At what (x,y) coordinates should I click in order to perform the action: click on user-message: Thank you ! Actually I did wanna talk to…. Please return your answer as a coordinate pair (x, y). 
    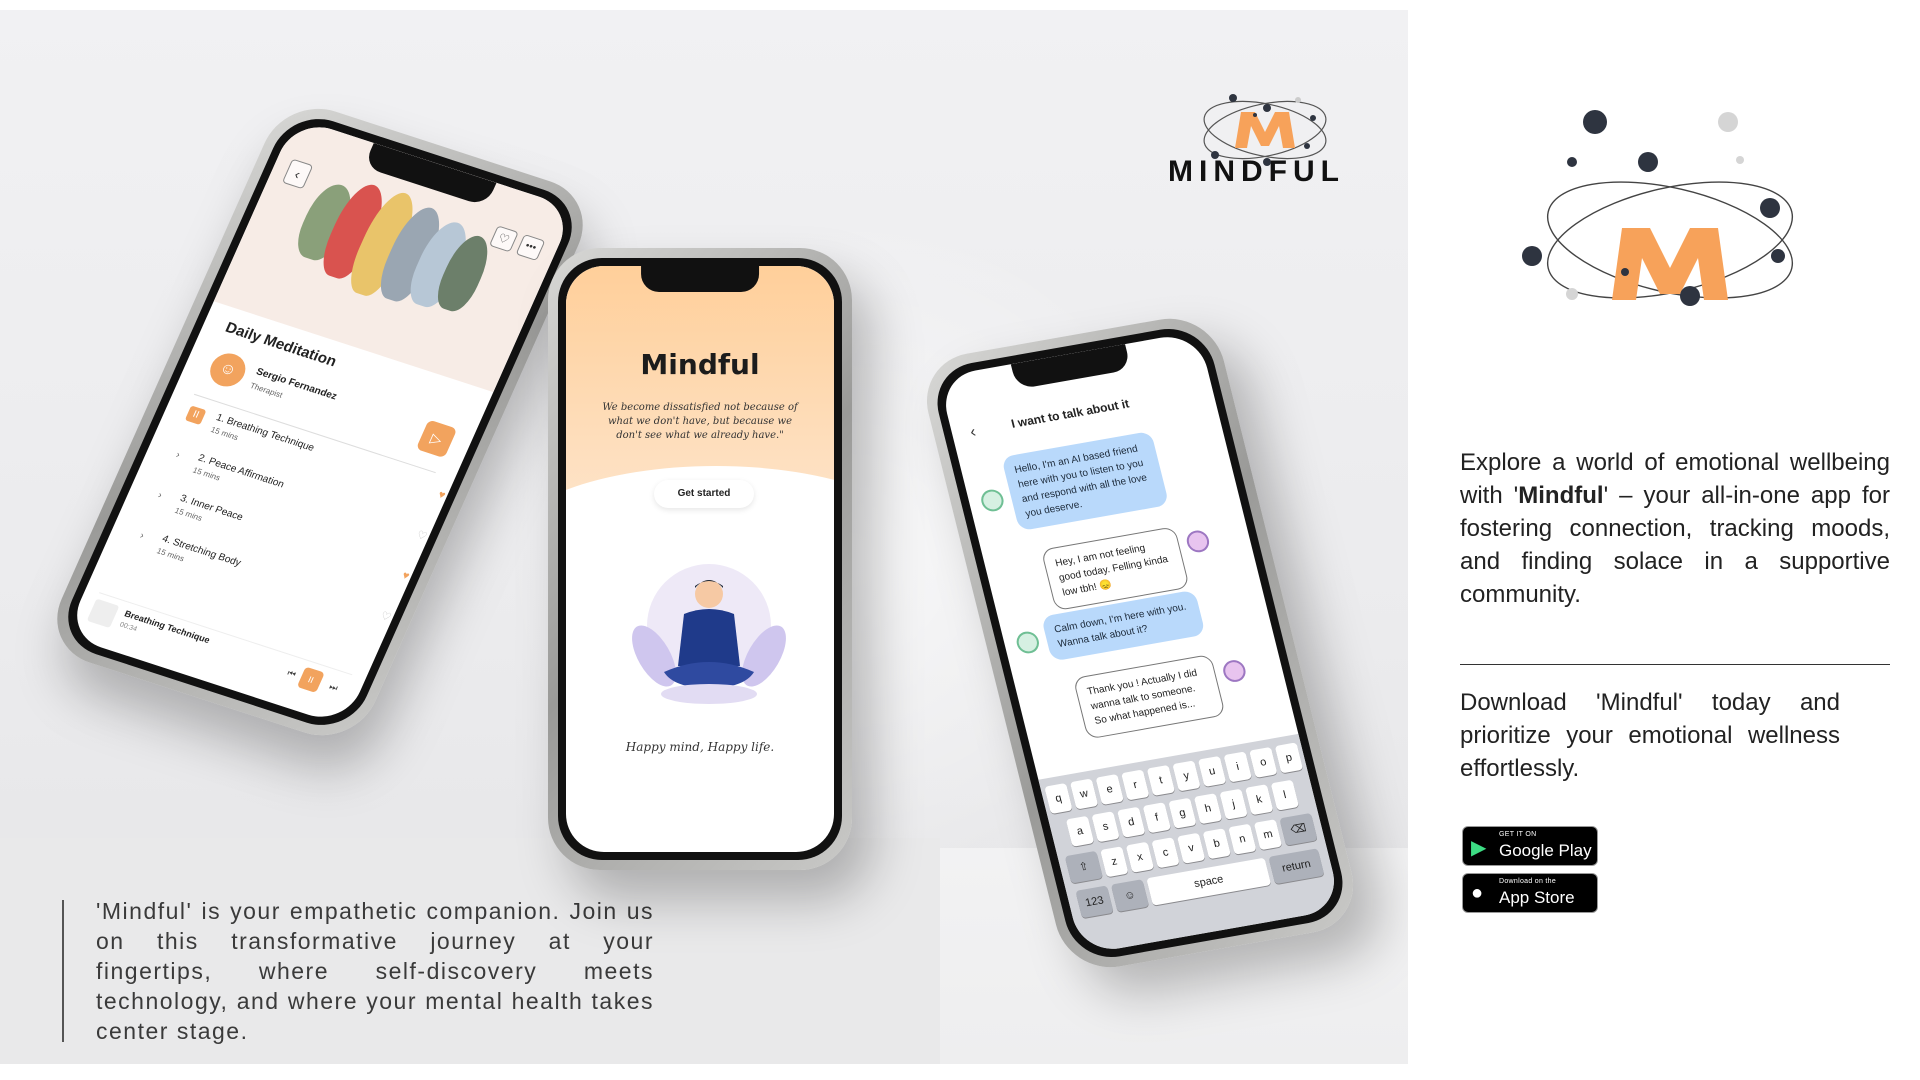
    Looking at the image, I should click on (1149, 696).